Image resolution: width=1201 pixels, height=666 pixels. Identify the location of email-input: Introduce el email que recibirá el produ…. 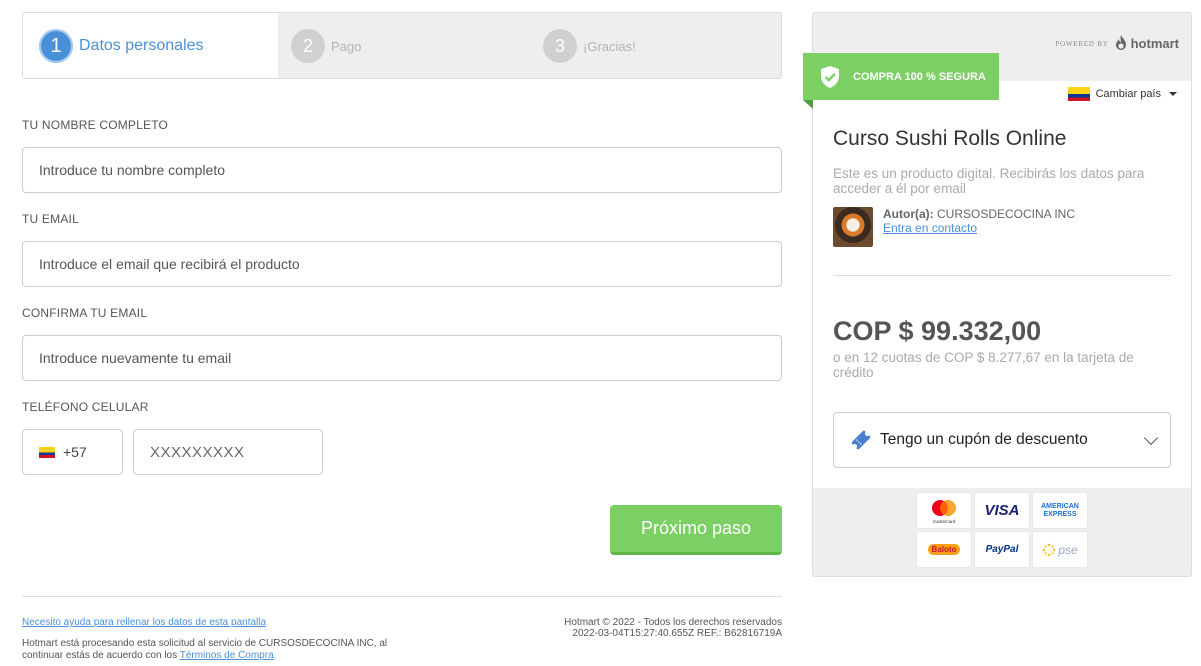
(402, 264).